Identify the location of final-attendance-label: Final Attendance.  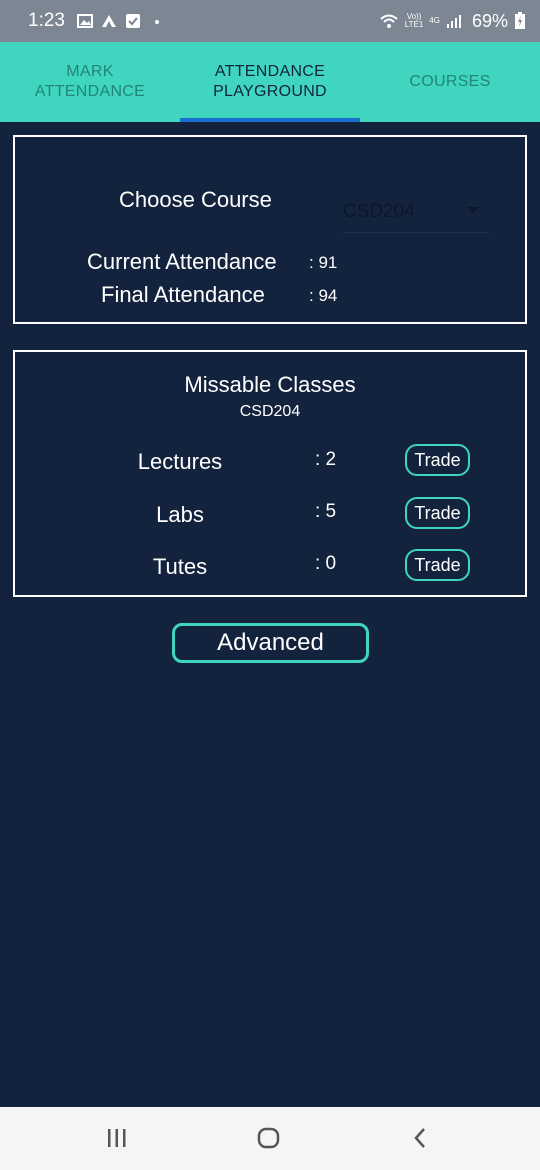
(183, 294).